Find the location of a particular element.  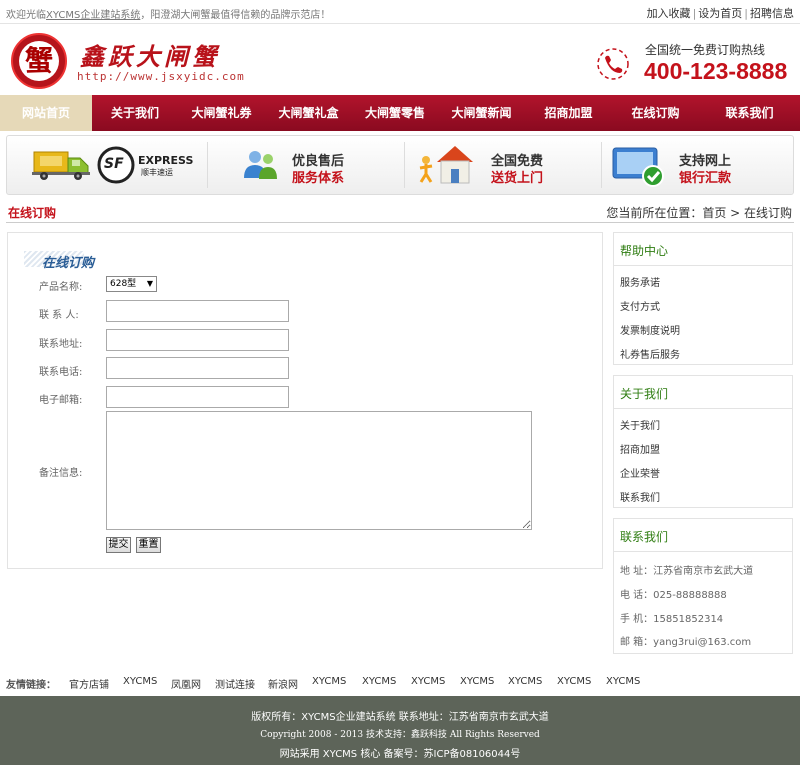

nav-item-home: 网站首页 is located at coordinates (46, 113).